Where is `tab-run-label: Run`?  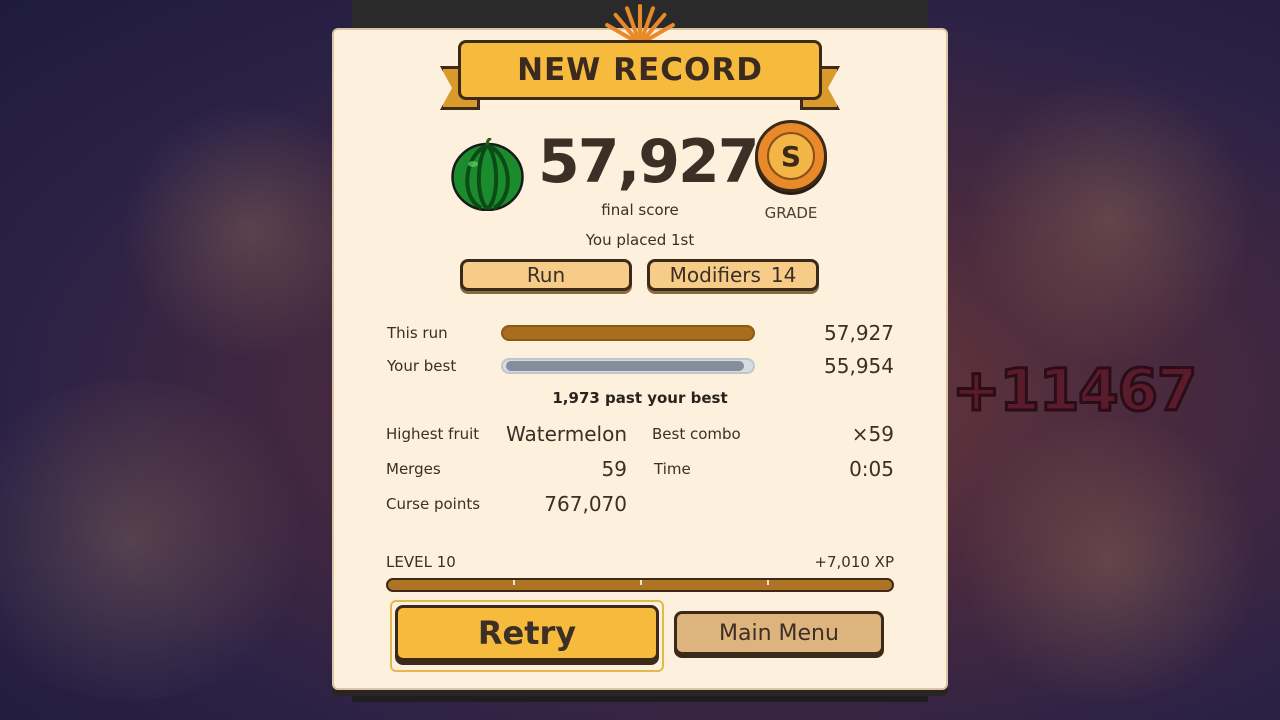 tab-run-label: Run is located at coordinates (546, 275).